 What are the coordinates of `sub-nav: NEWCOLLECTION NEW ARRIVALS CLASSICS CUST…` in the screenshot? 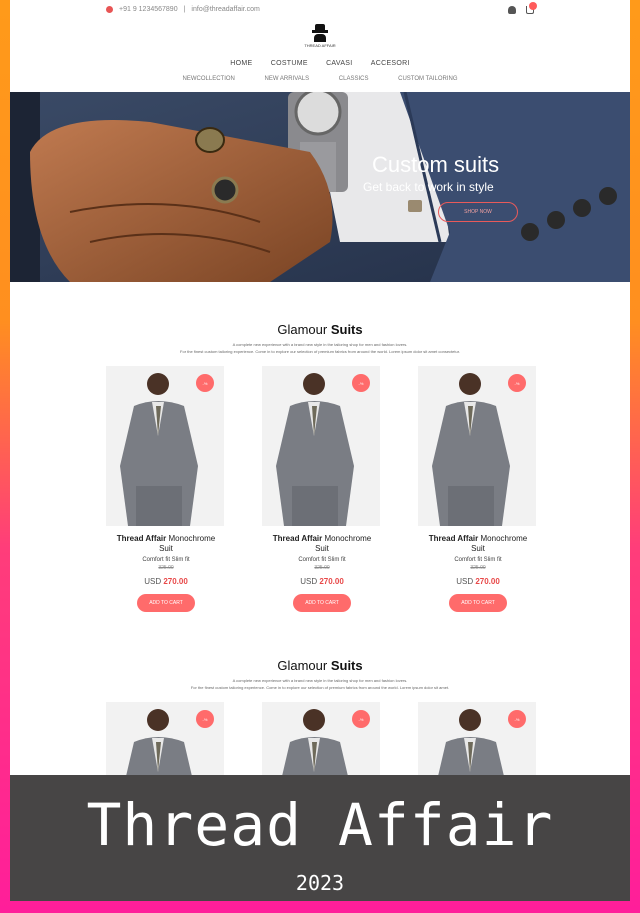 It's located at (320, 79).